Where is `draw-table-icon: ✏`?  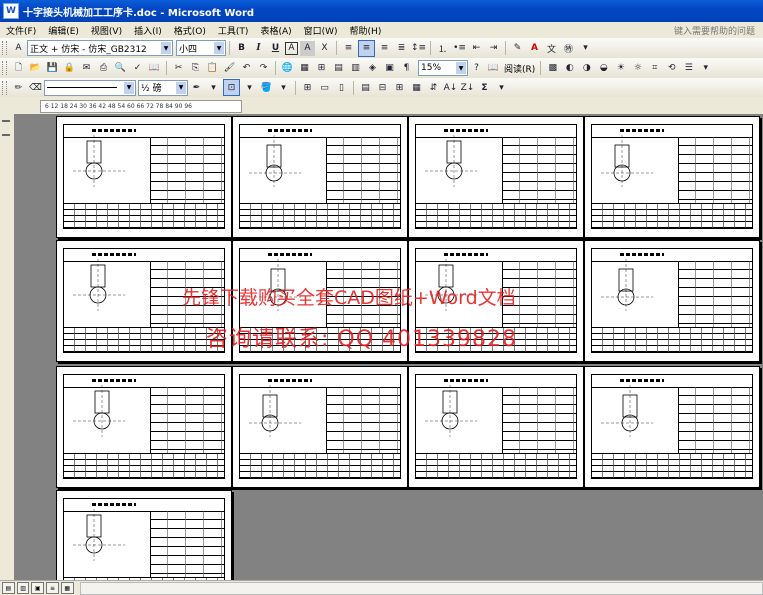 draw-table-icon: ✏ is located at coordinates (18, 87).